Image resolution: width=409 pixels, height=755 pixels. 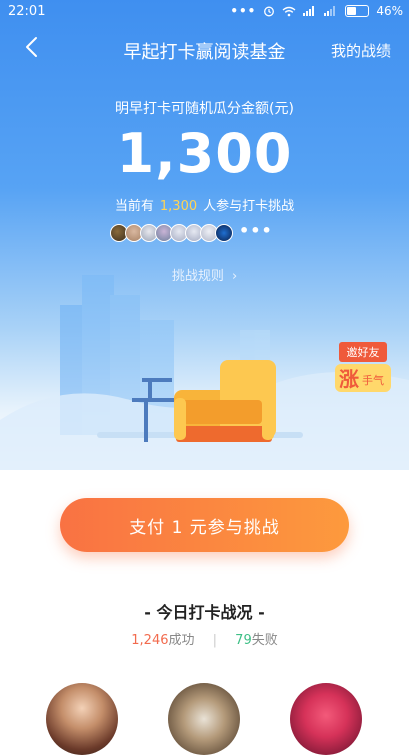 I want to click on participants-prefix: 当前有, so click(x=134, y=206).